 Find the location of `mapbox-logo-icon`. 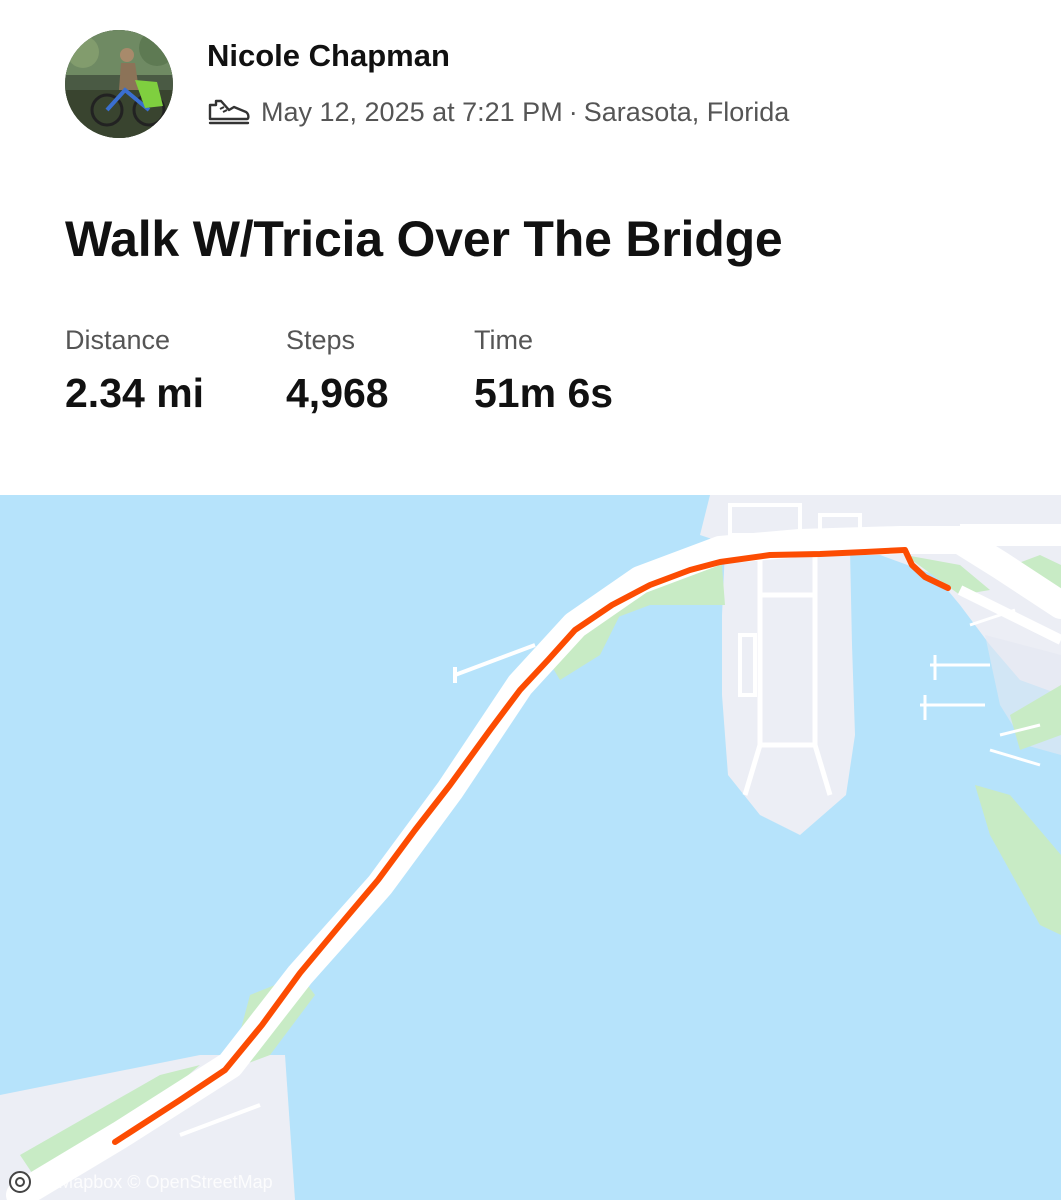

mapbox-logo-icon is located at coordinates (20, 1182).